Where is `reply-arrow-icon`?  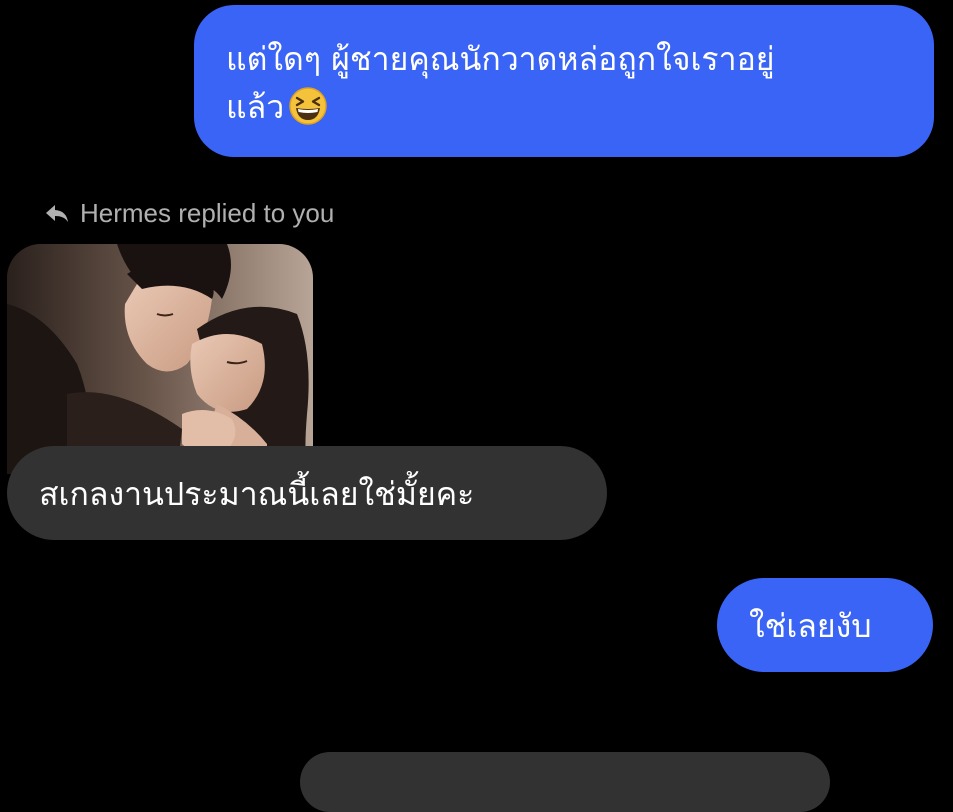 reply-arrow-icon is located at coordinates (57, 213).